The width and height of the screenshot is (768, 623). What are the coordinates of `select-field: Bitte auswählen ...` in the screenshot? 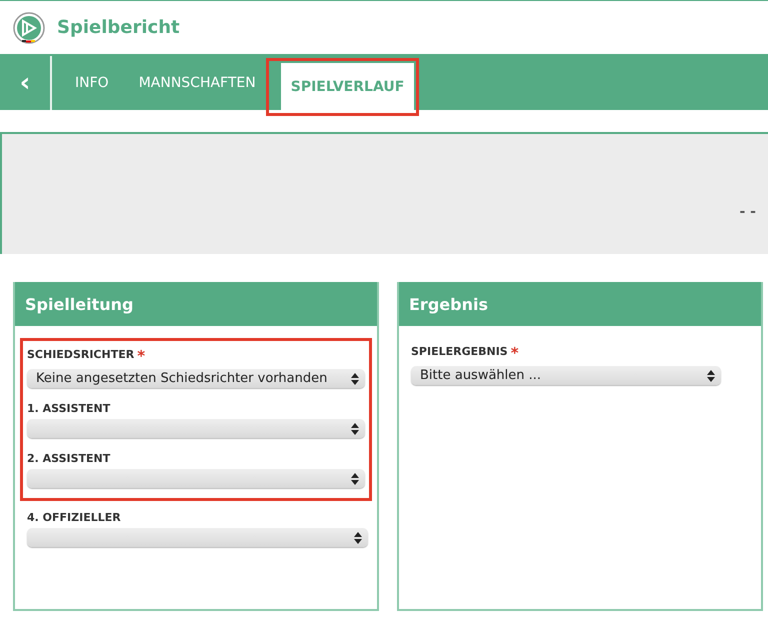 It's located at (566, 375).